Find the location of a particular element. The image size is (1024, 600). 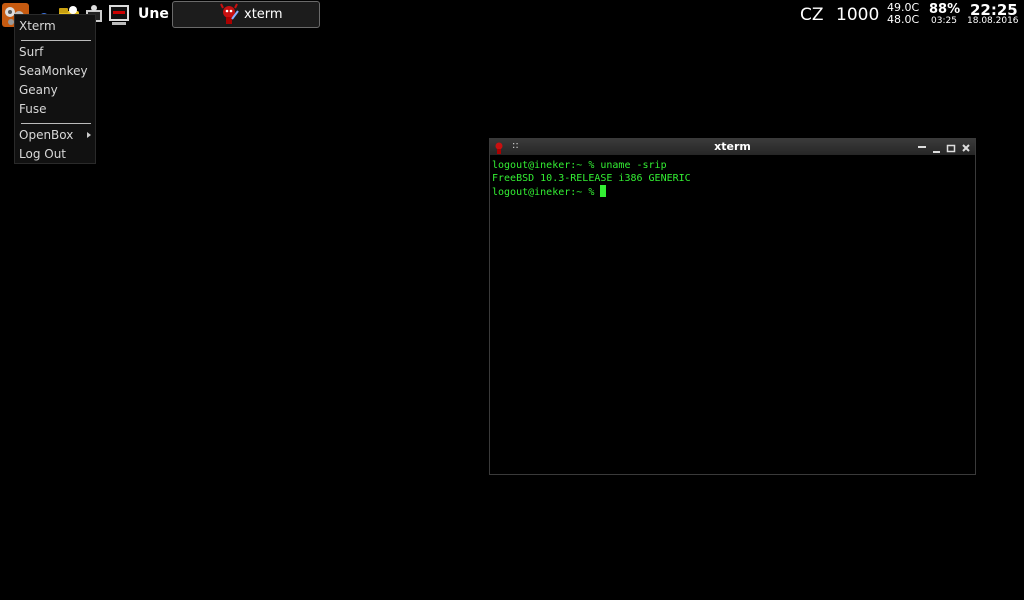

menu-item-surf: Surf is located at coordinates (57, 52).